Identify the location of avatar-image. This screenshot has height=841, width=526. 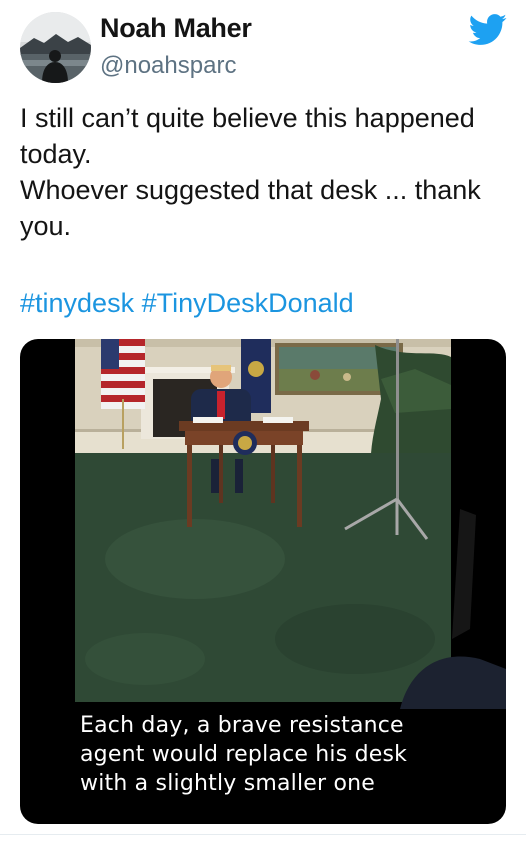
(55, 47).